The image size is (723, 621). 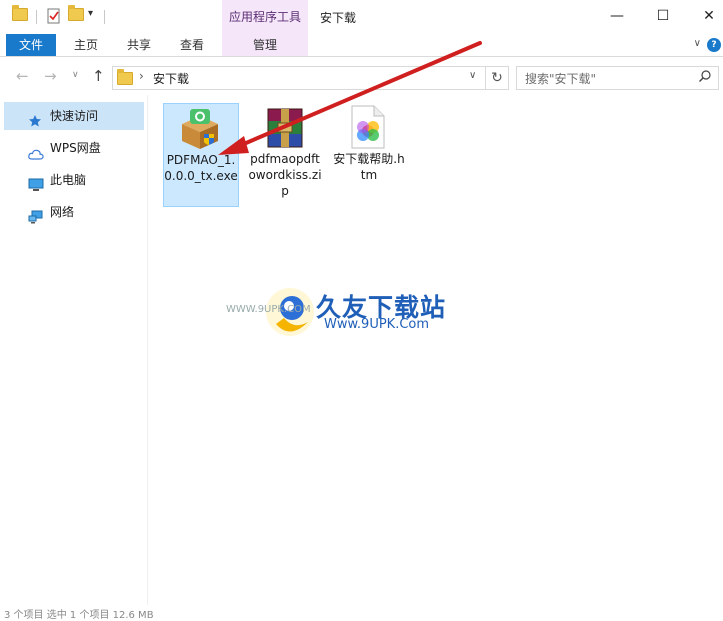 What do you see at coordinates (377, 324) in the screenshot?
I see `watermark-url: Www.9UPK.Com` at bounding box center [377, 324].